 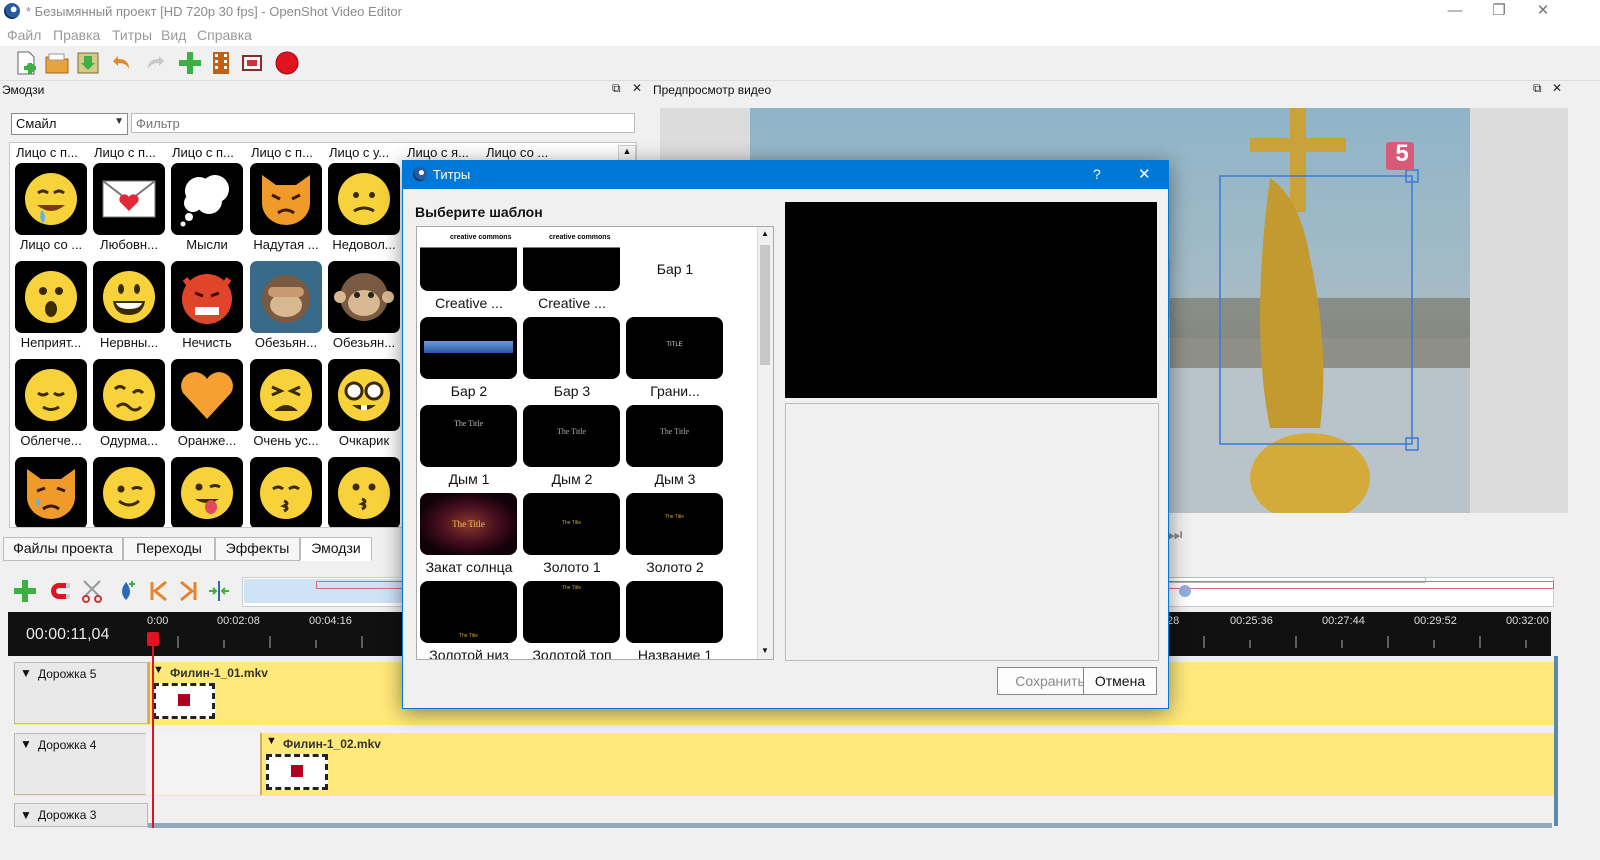 What do you see at coordinates (169, 549) in the screenshot?
I see `tab-transitions: Переходы` at bounding box center [169, 549].